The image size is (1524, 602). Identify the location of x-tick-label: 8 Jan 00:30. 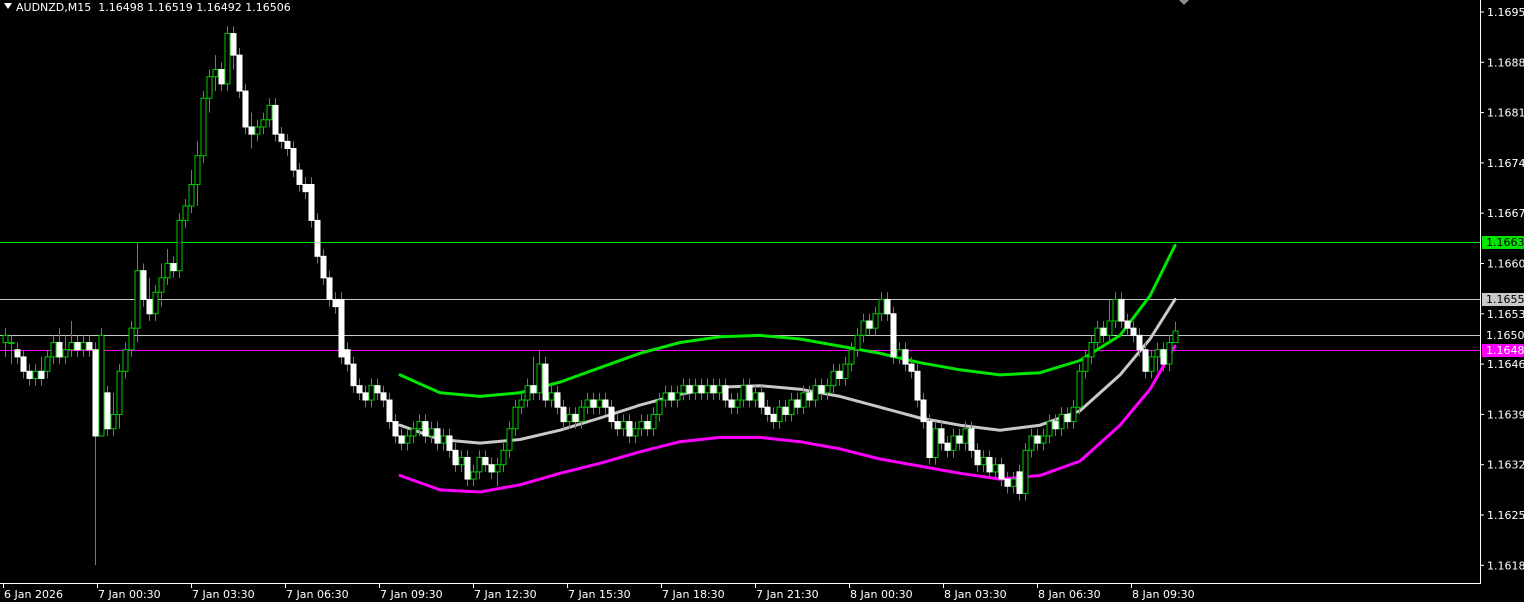
(881, 594).